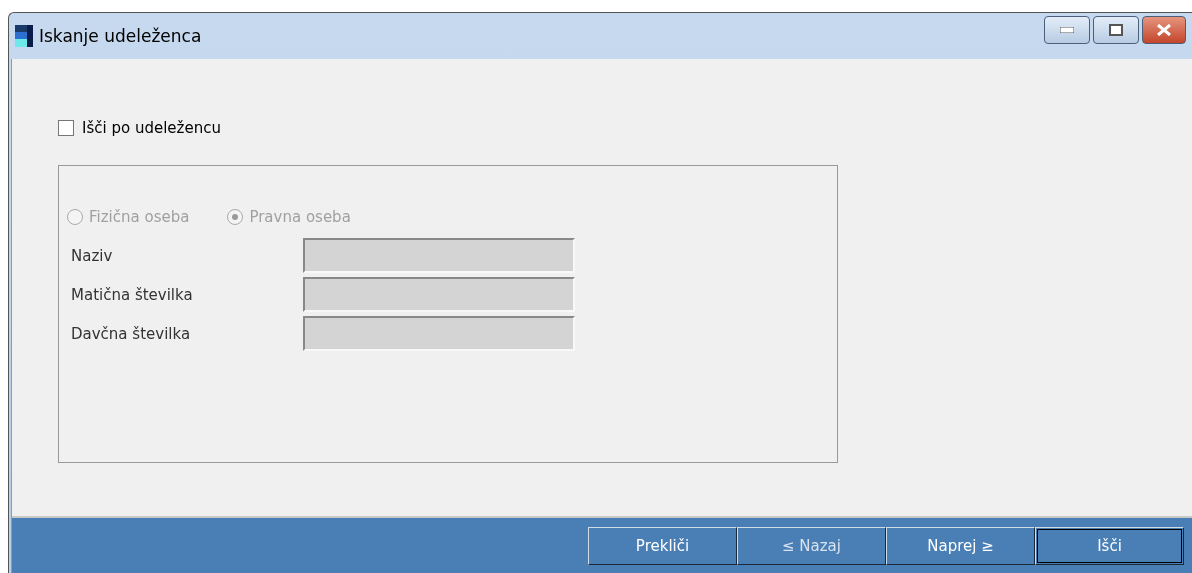  What do you see at coordinates (131, 333) in the screenshot?
I see `field-label: Davčna številka` at bounding box center [131, 333].